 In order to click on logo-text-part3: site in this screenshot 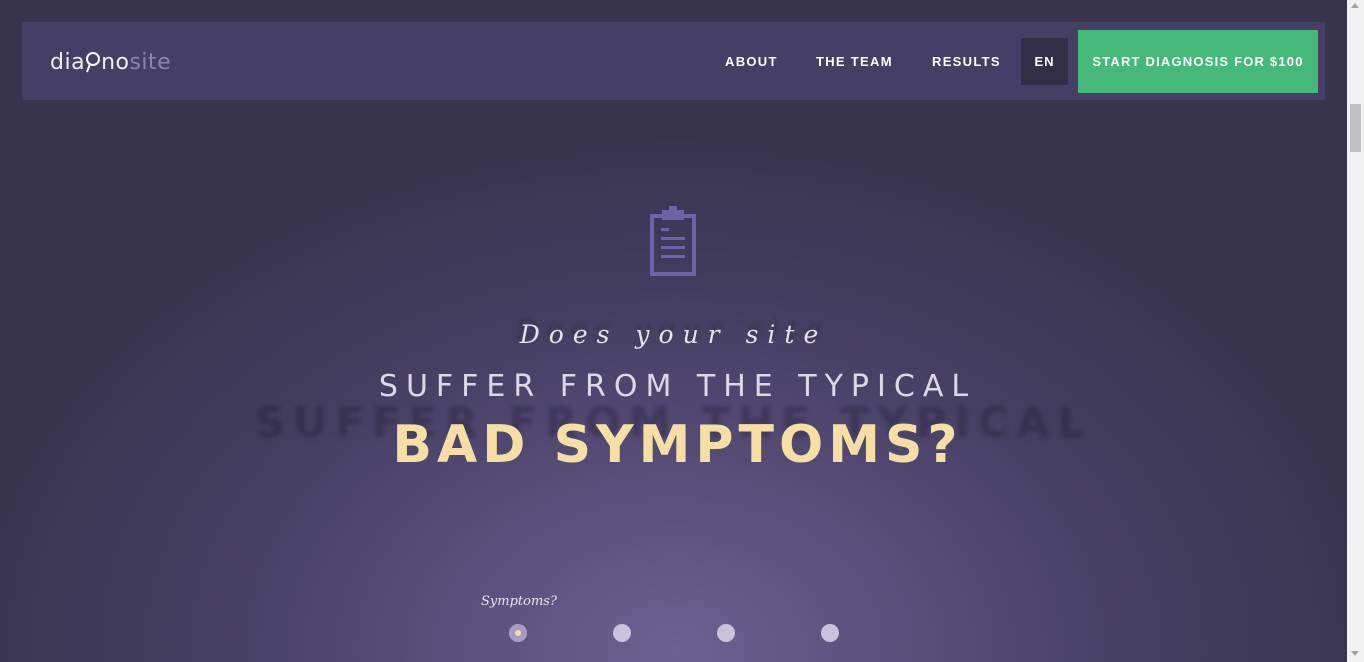, I will do `click(150, 62)`.